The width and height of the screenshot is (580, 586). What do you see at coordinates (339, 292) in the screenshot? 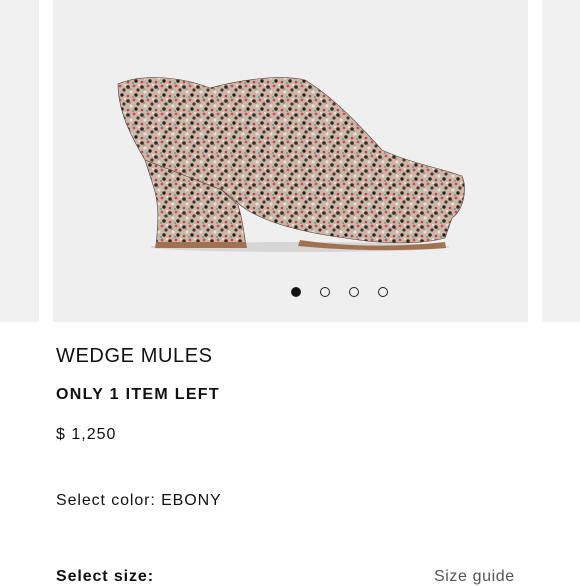
I see `carousel-pagination` at bounding box center [339, 292].